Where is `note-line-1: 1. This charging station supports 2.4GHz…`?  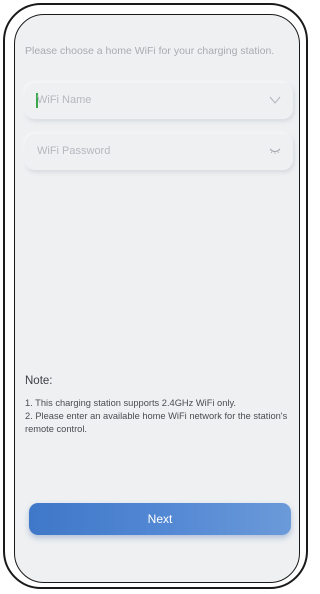 note-line-1: 1. This charging station supports 2.4GHz… is located at coordinates (130, 403).